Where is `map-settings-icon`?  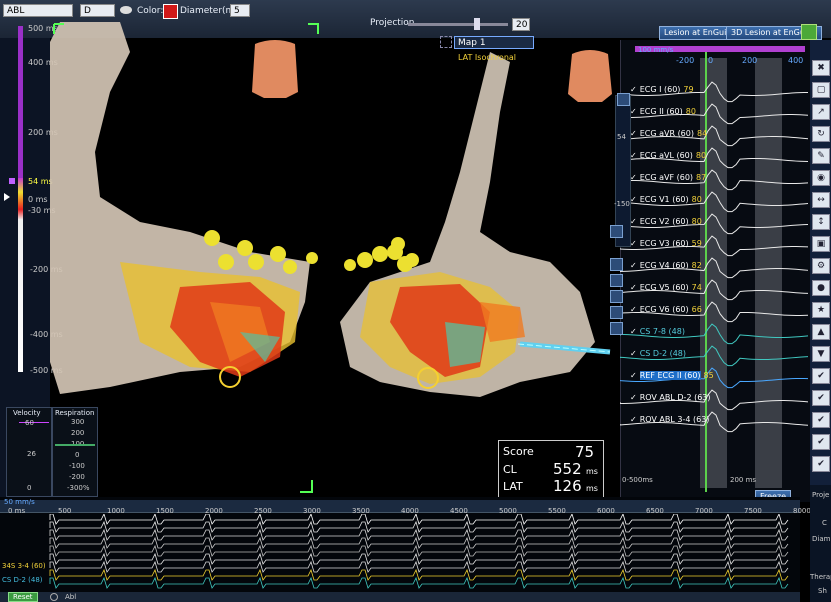
map-settings-icon is located at coordinates (446, 42).